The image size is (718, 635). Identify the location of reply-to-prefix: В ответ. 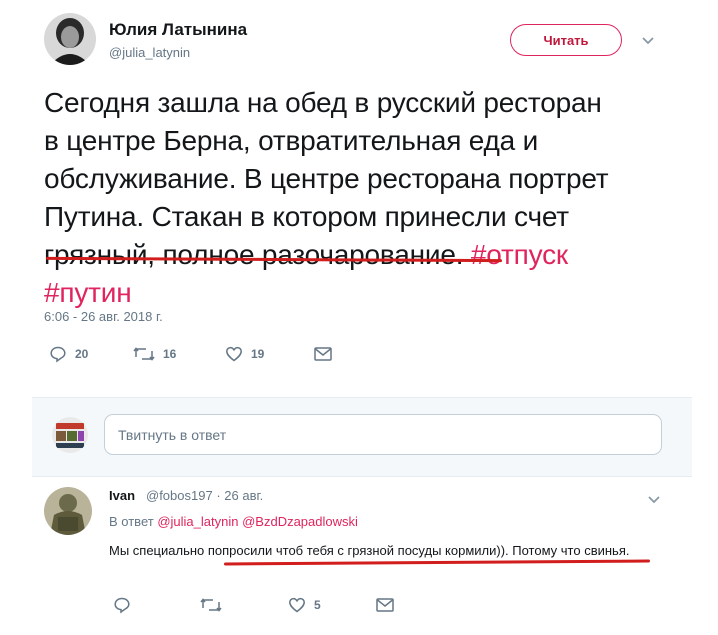
(131, 521).